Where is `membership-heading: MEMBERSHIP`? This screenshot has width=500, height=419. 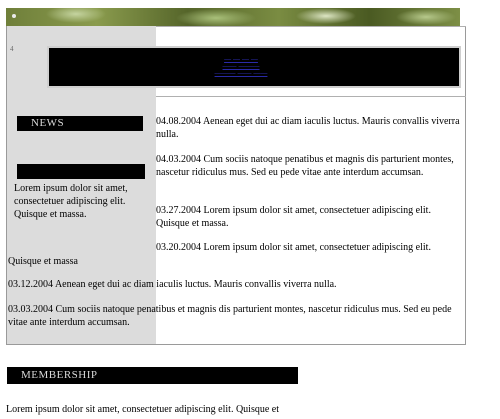
membership-heading: MEMBERSHIP is located at coordinates (152, 375).